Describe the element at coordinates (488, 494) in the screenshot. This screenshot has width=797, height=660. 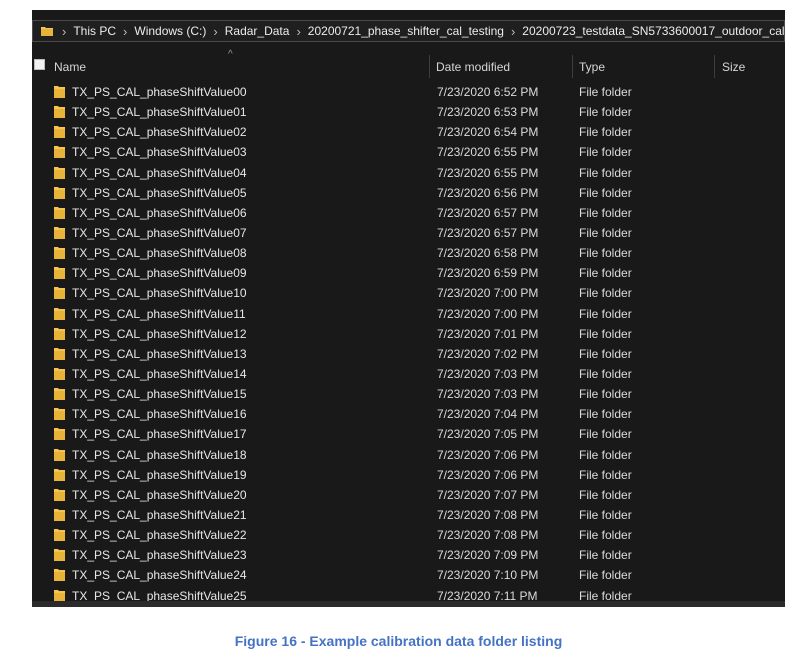
I see `file-date-modified: 7/23/2020 7:07 PM` at that location.